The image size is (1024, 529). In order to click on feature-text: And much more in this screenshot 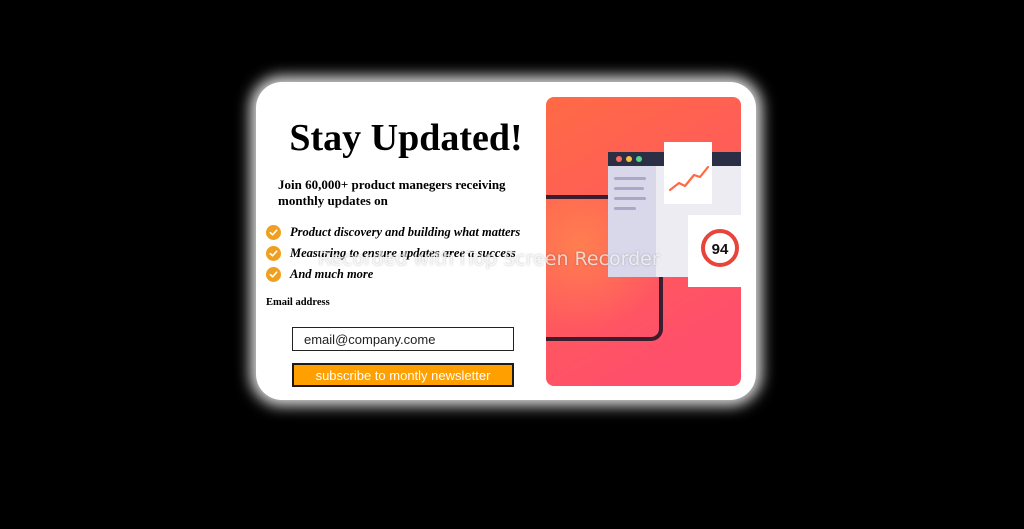, I will do `click(332, 274)`.